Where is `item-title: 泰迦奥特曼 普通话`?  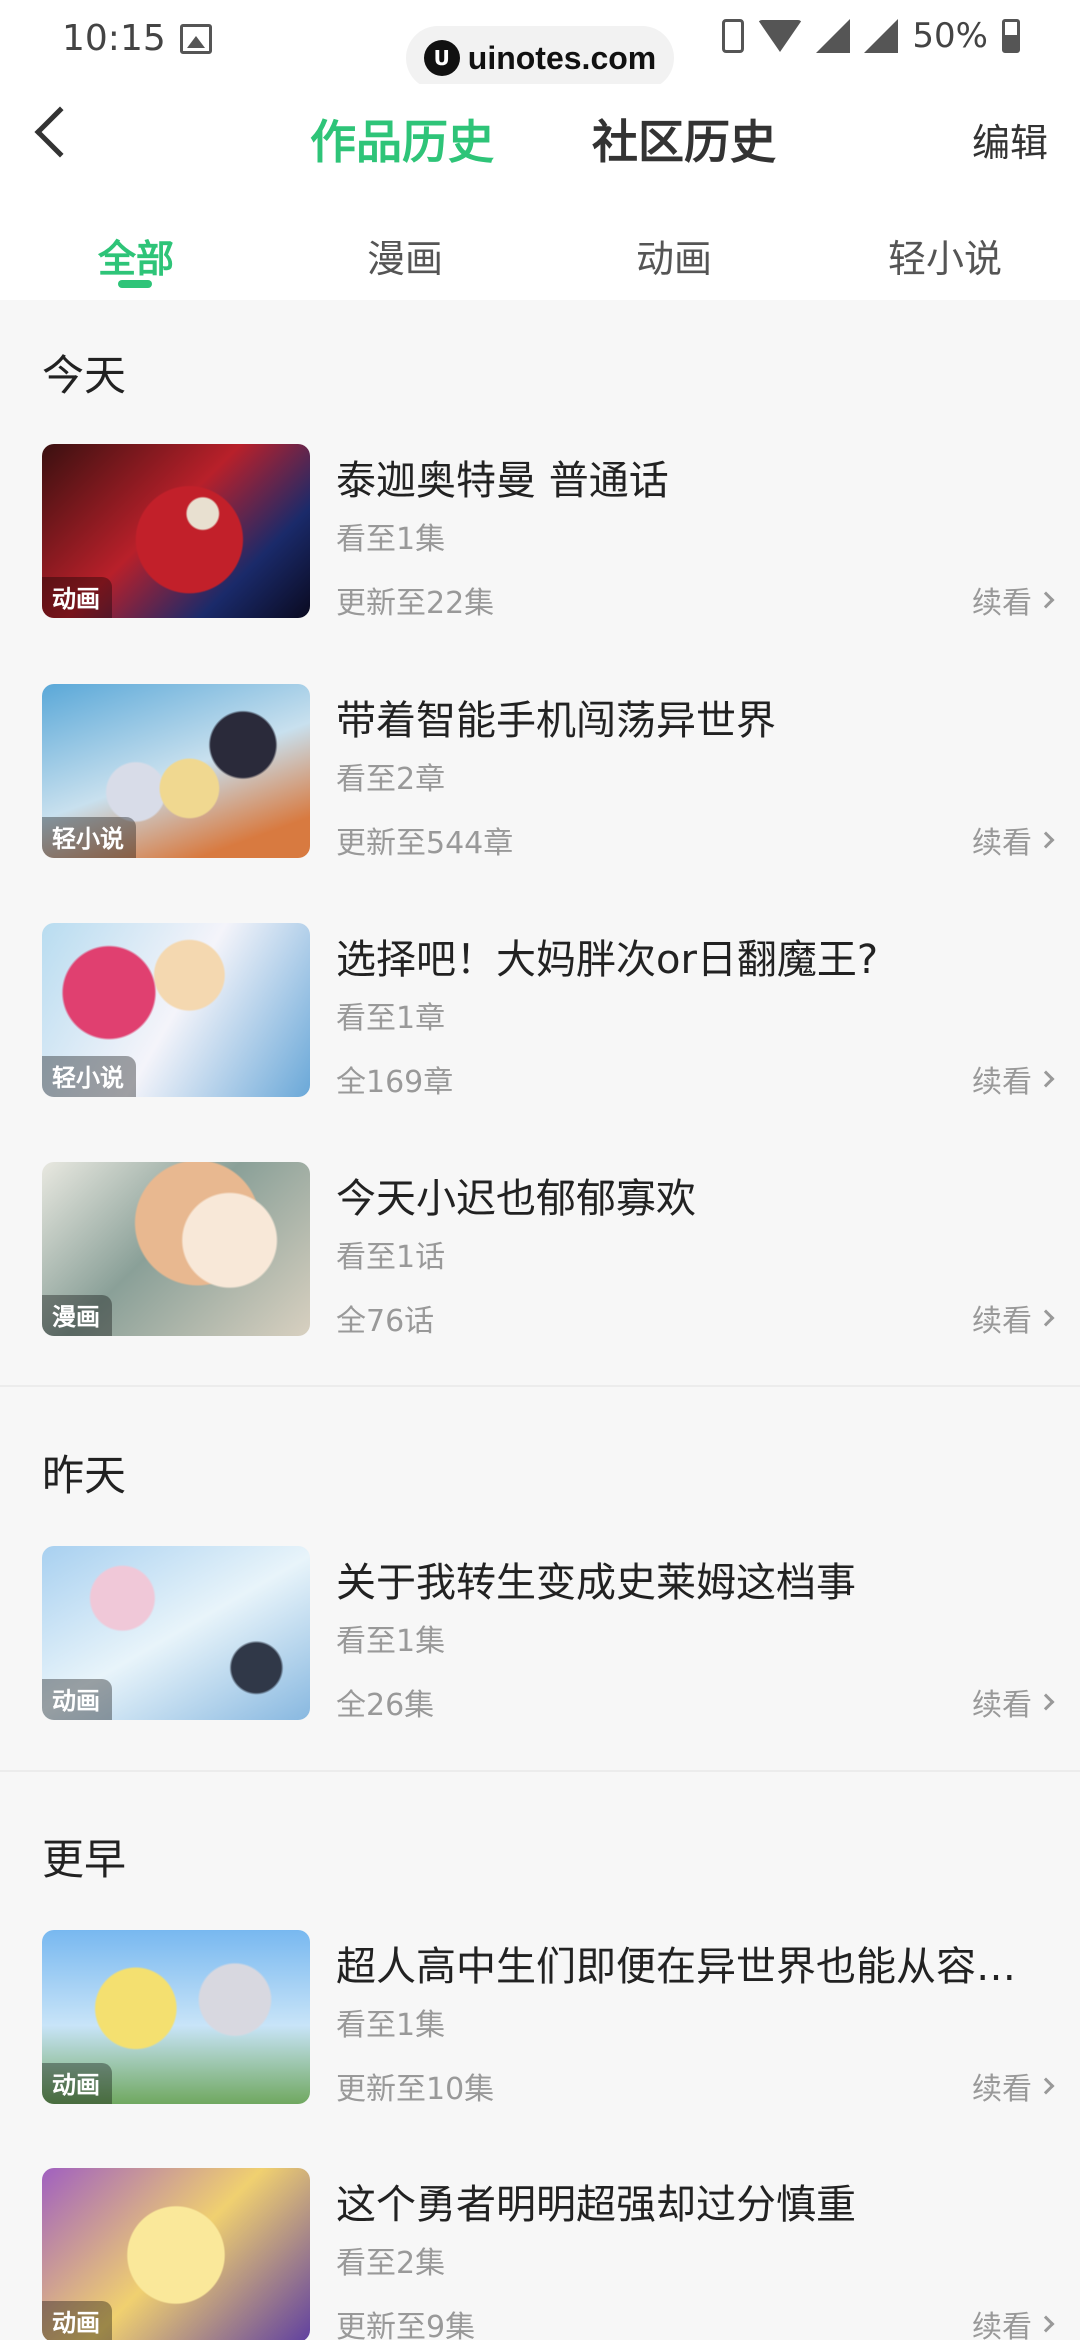
item-title: 泰迦奥特曼 普通话 is located at coordinates (502, 481).